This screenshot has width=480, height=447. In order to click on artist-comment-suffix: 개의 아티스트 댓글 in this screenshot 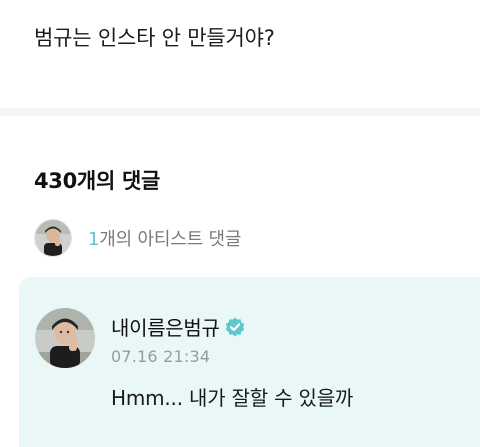, I will do `click(170, 239)`.